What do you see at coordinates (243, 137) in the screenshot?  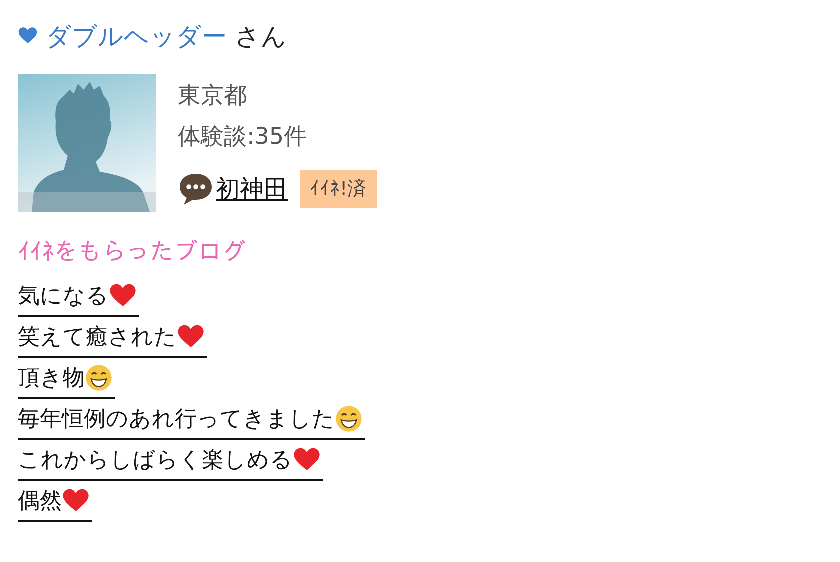 I see `review-count-text: 体験談:35件` at bounding box center [243, 137].